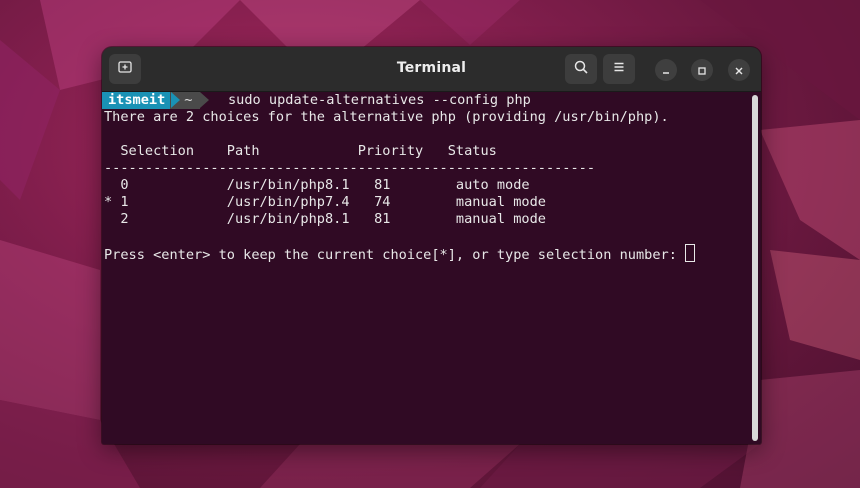  I want to click on close-icon, so click(739, 70).